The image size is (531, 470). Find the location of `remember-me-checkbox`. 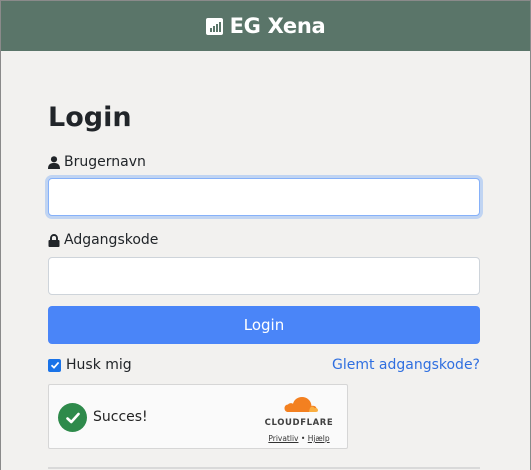

remember-me-checkbox is located at coordinates (54, 365).